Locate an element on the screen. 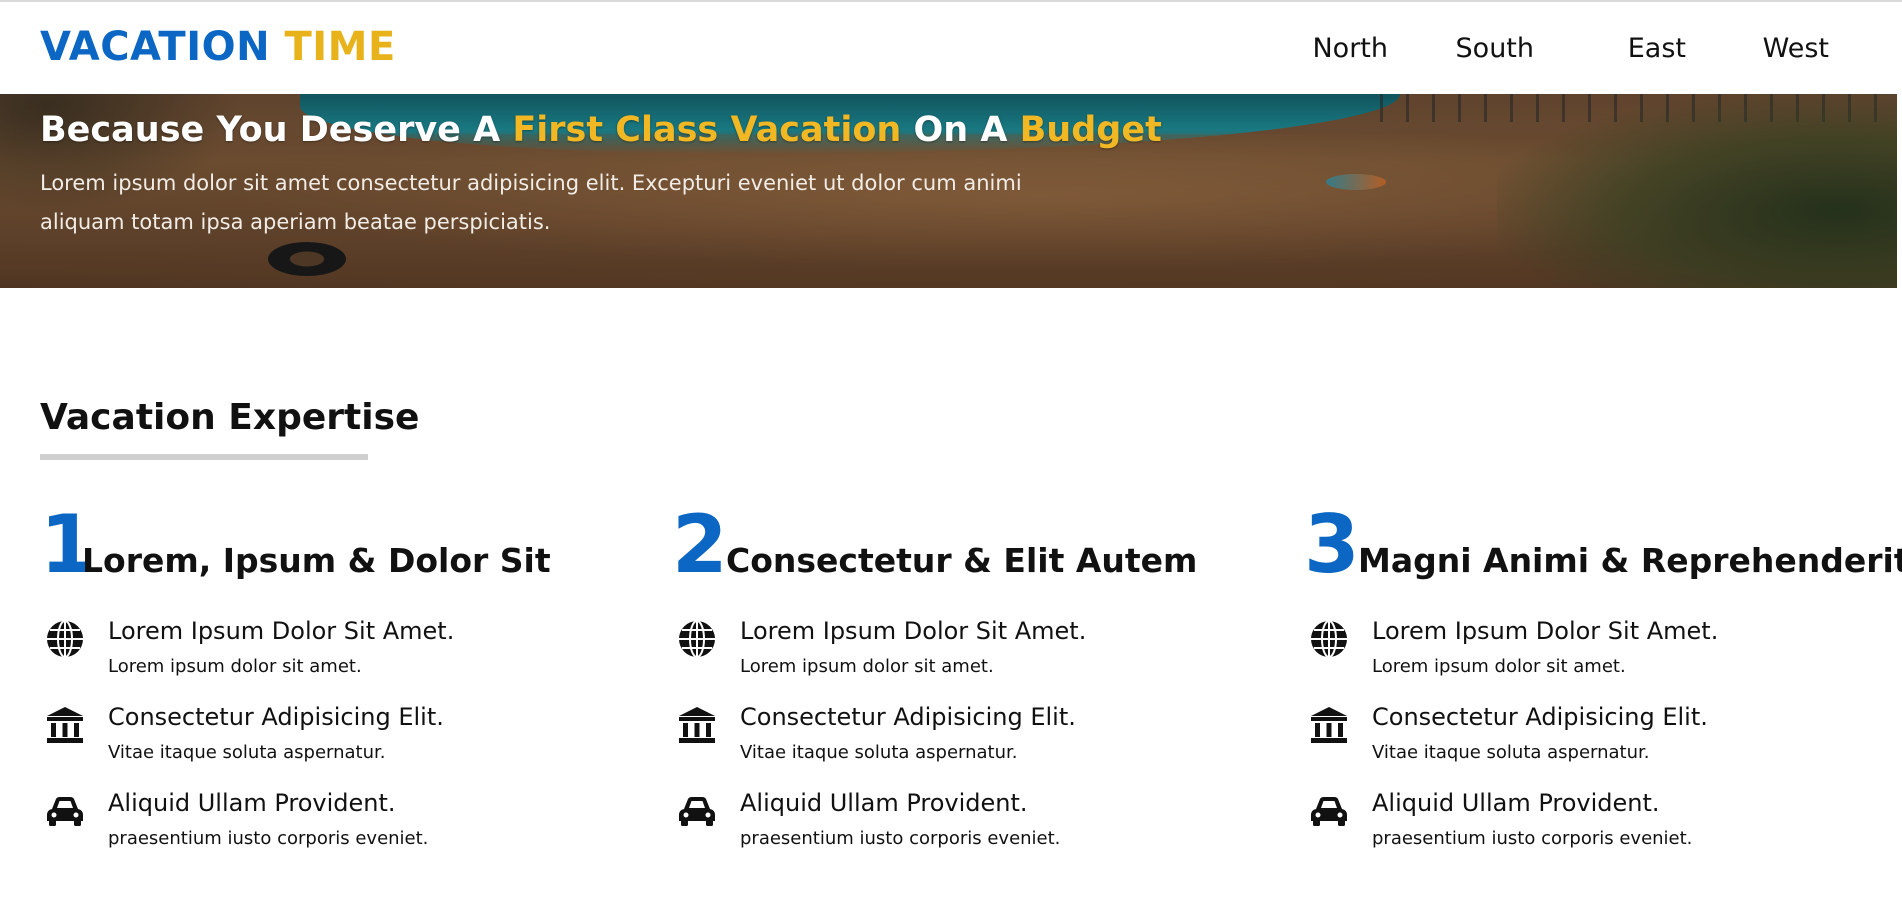  feature-column-header: 1 Lorem, Ipsum & Dolor Sit is located at coordinates (340, 545).